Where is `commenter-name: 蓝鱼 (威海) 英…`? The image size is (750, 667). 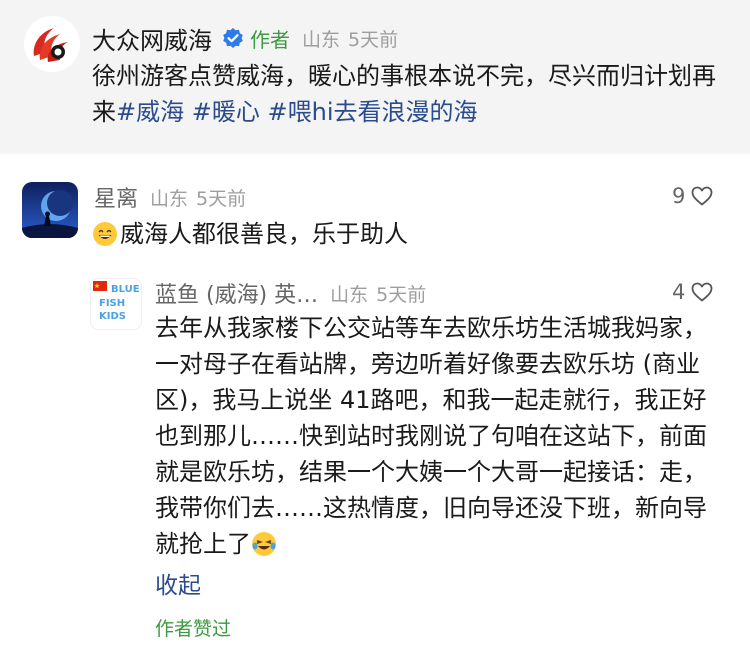 commenter-name: 蓝鱼 (威海) 英… is located at coordinates (236, 293).